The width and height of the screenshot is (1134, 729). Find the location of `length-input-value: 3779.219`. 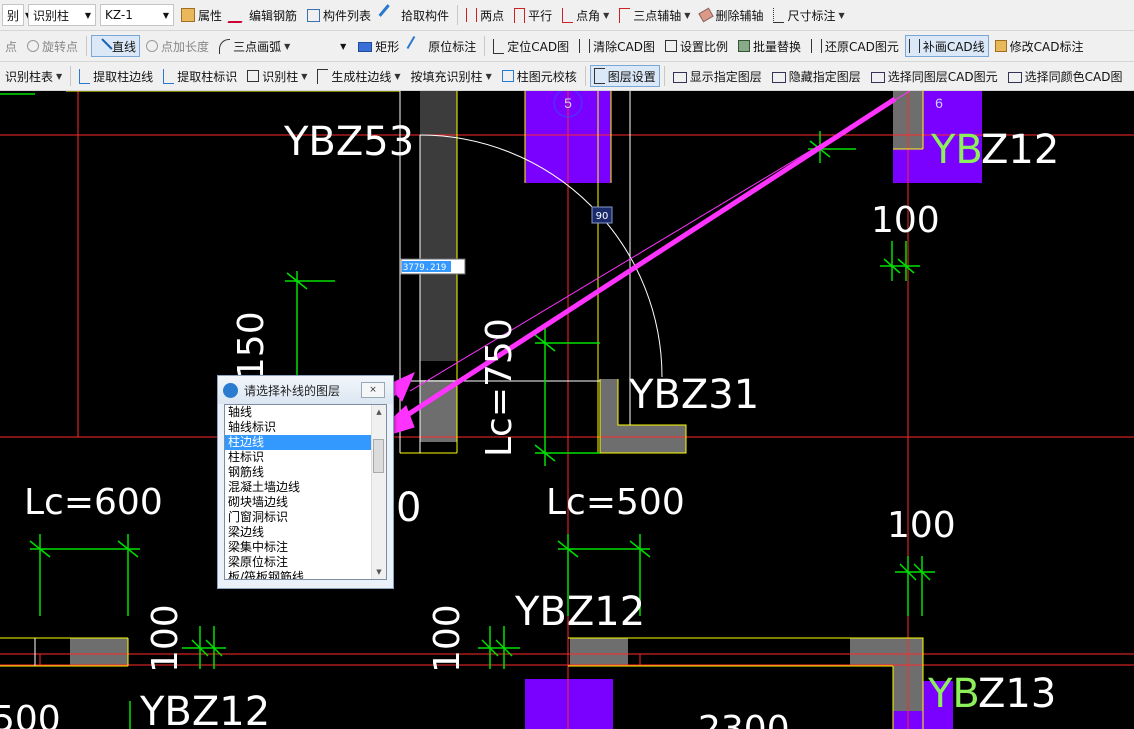

length-input-value: 3779.219 is located at coordinates (424, 268).